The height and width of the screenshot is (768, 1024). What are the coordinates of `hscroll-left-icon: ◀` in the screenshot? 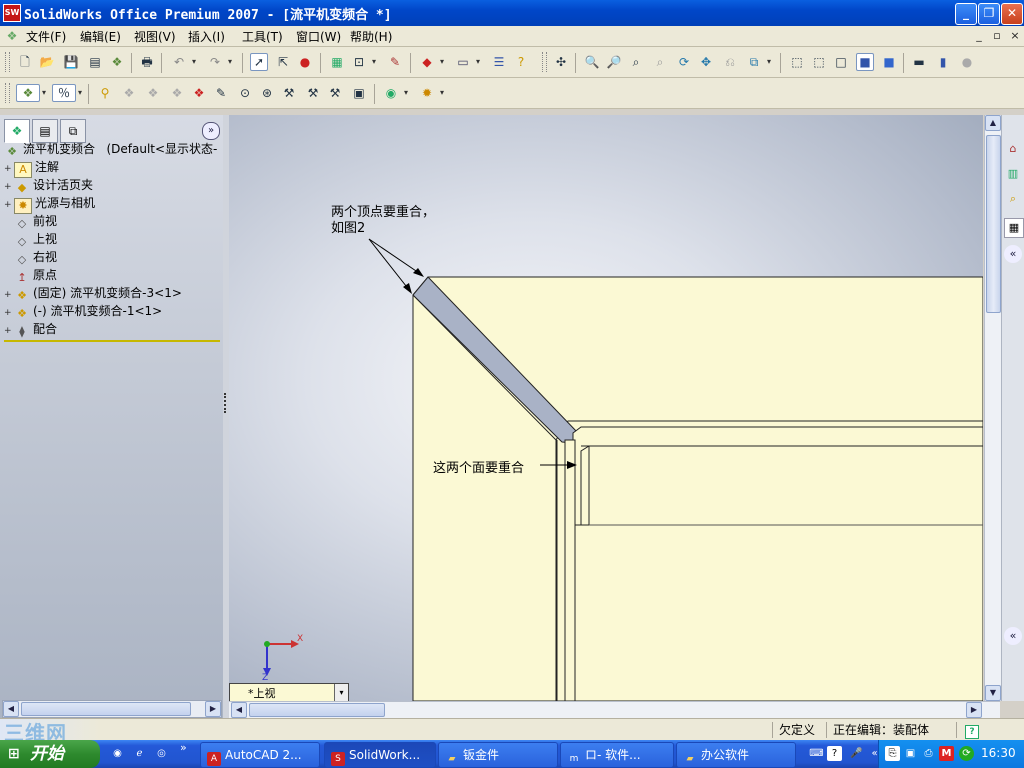 It's located at (239, 710).